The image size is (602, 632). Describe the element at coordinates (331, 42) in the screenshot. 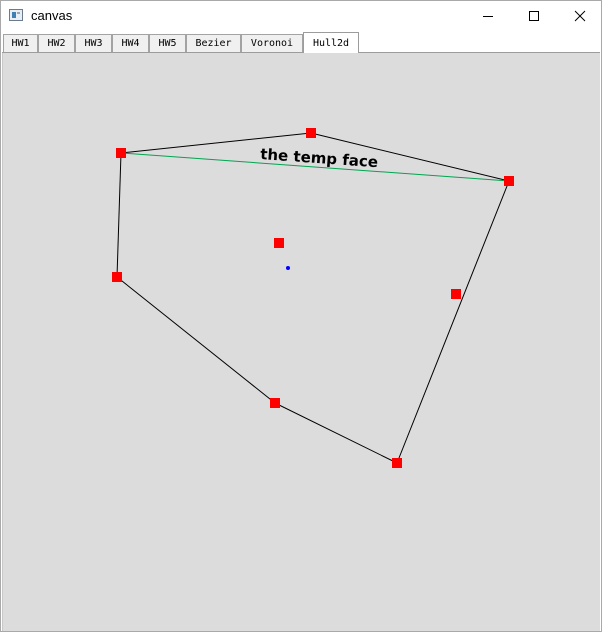

I see `tab-hull2d: Hull2d` at that location.